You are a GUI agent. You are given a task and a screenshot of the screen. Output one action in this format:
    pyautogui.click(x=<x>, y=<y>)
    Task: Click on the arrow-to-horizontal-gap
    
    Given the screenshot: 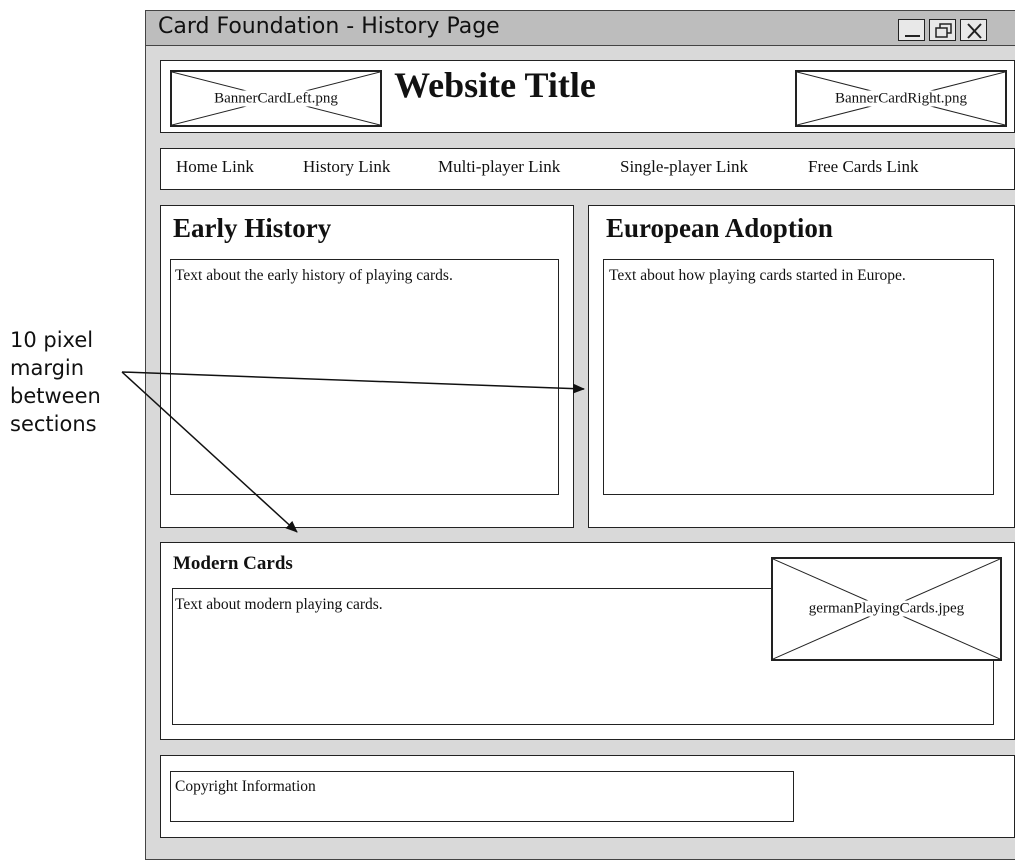 What is the action you would take?
    pyautogui.click(x=209, y=452)
    